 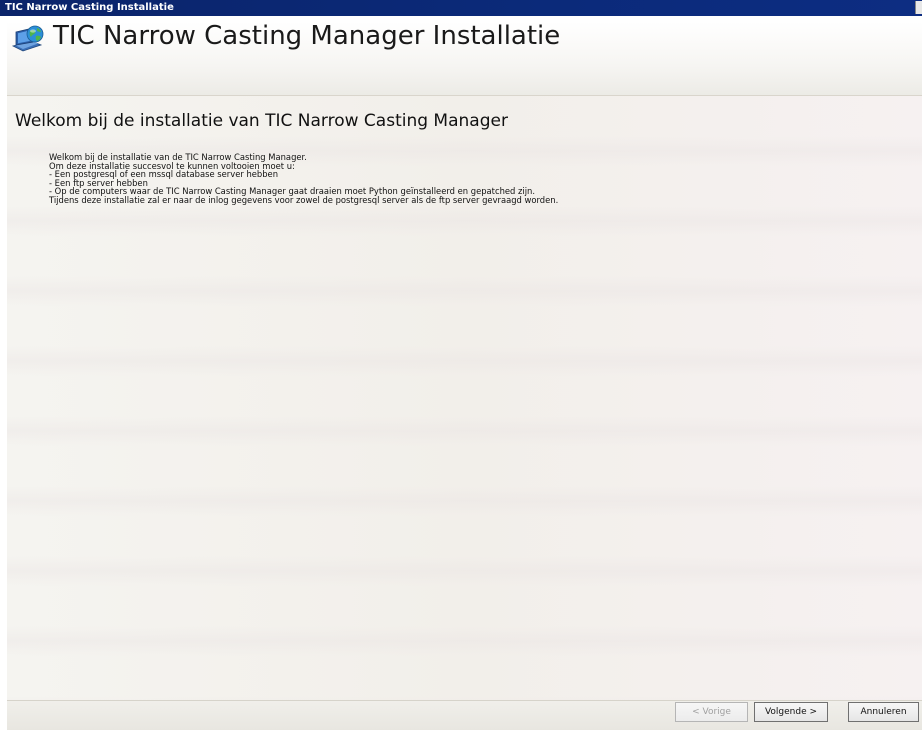 I want to click on page-title: TIC Narrow Casting Manager Installatie, so click(x=307, y=36).